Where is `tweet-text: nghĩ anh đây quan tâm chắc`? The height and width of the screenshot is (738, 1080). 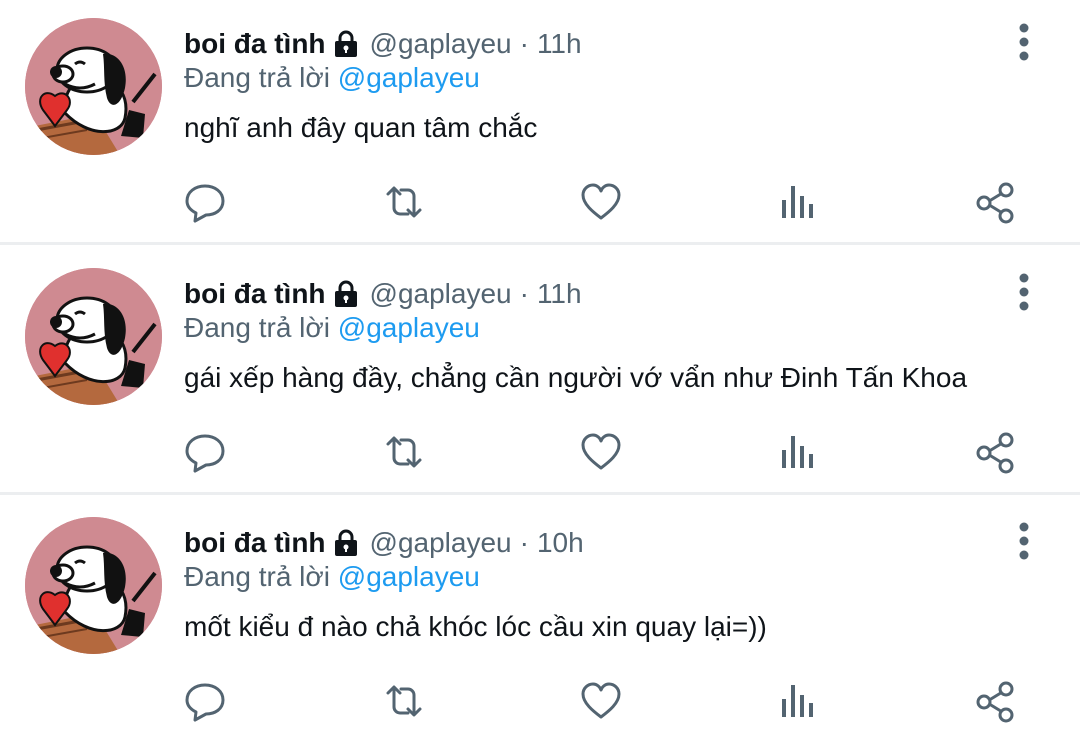 tweet-text: nghĩ anh đây quan tâm chắc is located at coordinates (361, 127).